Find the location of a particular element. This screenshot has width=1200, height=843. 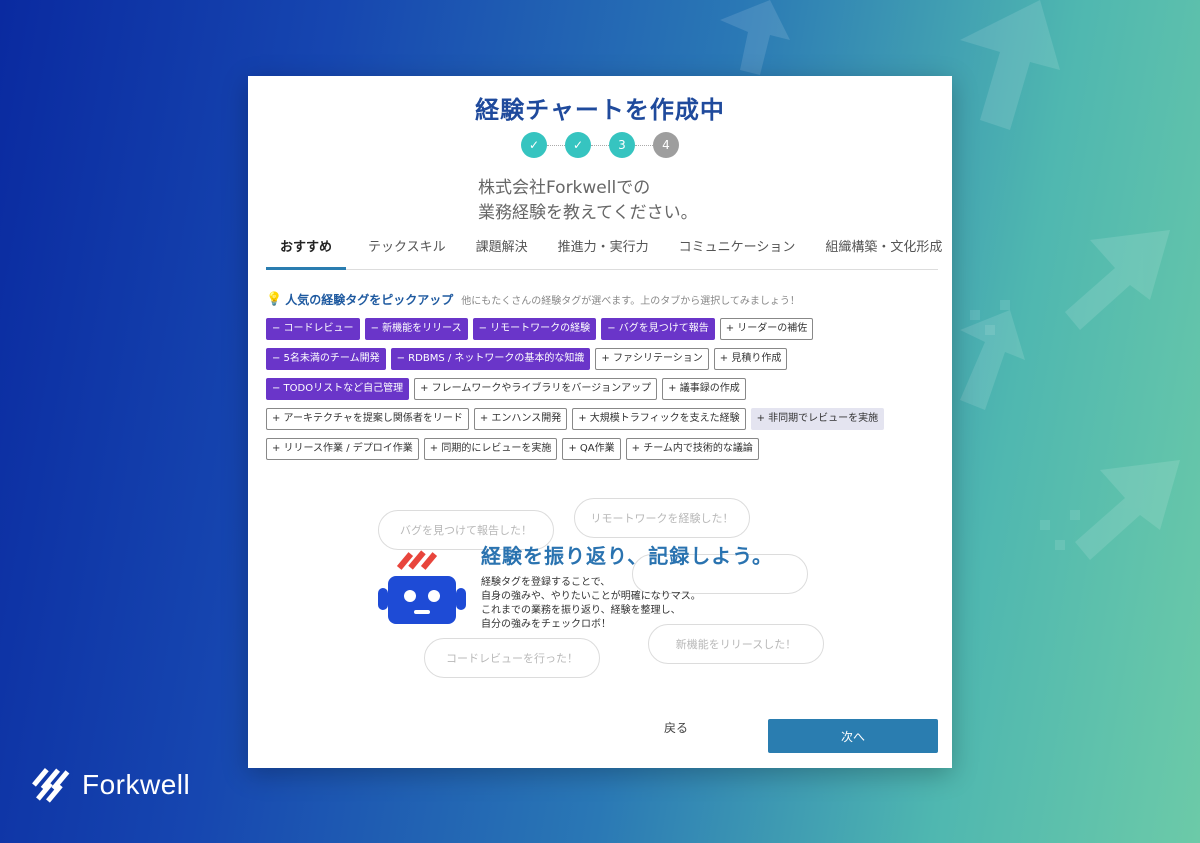

tag-unselected: + フレームワークやライブラリをバージョンアップ is located at coordinates (536, 389).